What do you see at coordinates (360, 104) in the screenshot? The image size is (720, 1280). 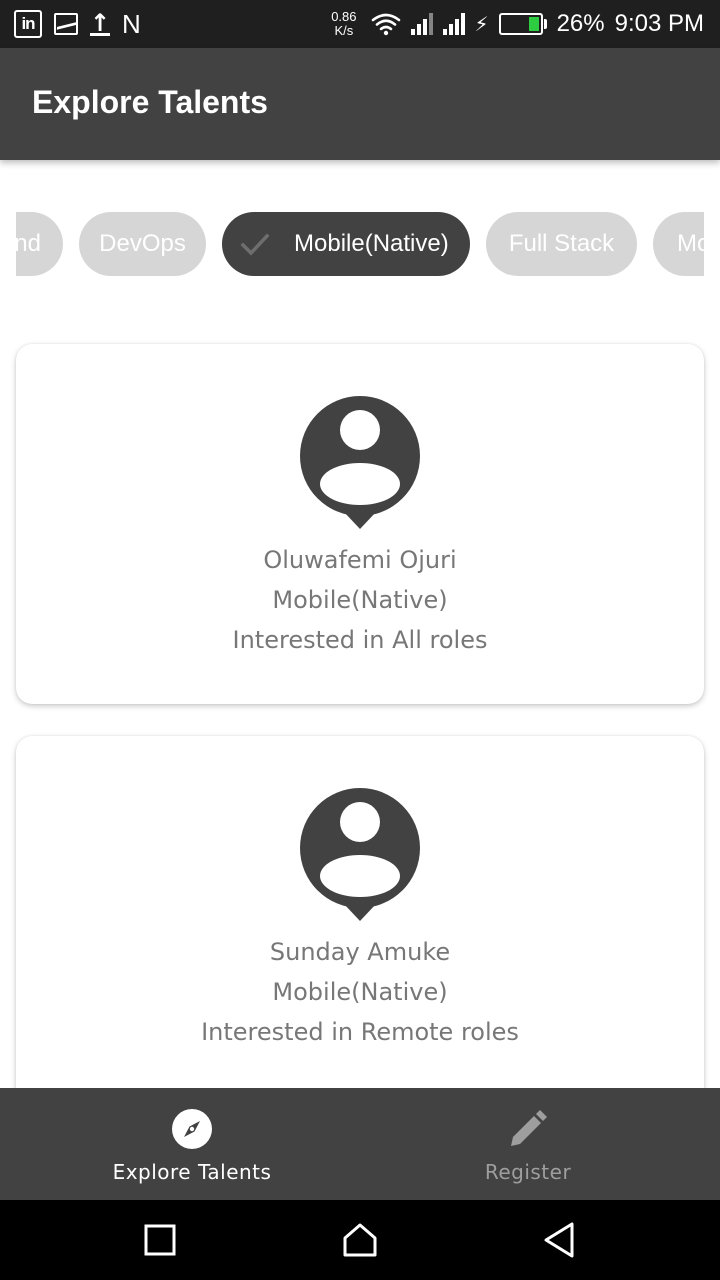 I see `app-bar: Explore Talents` at bounding box center [360, 104].